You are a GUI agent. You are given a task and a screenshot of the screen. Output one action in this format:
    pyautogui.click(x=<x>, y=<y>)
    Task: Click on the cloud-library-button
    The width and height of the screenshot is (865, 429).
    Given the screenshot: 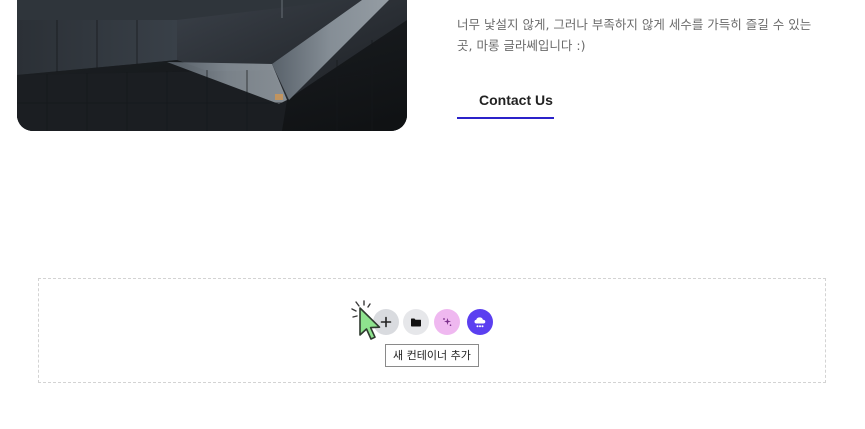 What is the action you would take?
    pyautogui.click(x=480, y=322)
    